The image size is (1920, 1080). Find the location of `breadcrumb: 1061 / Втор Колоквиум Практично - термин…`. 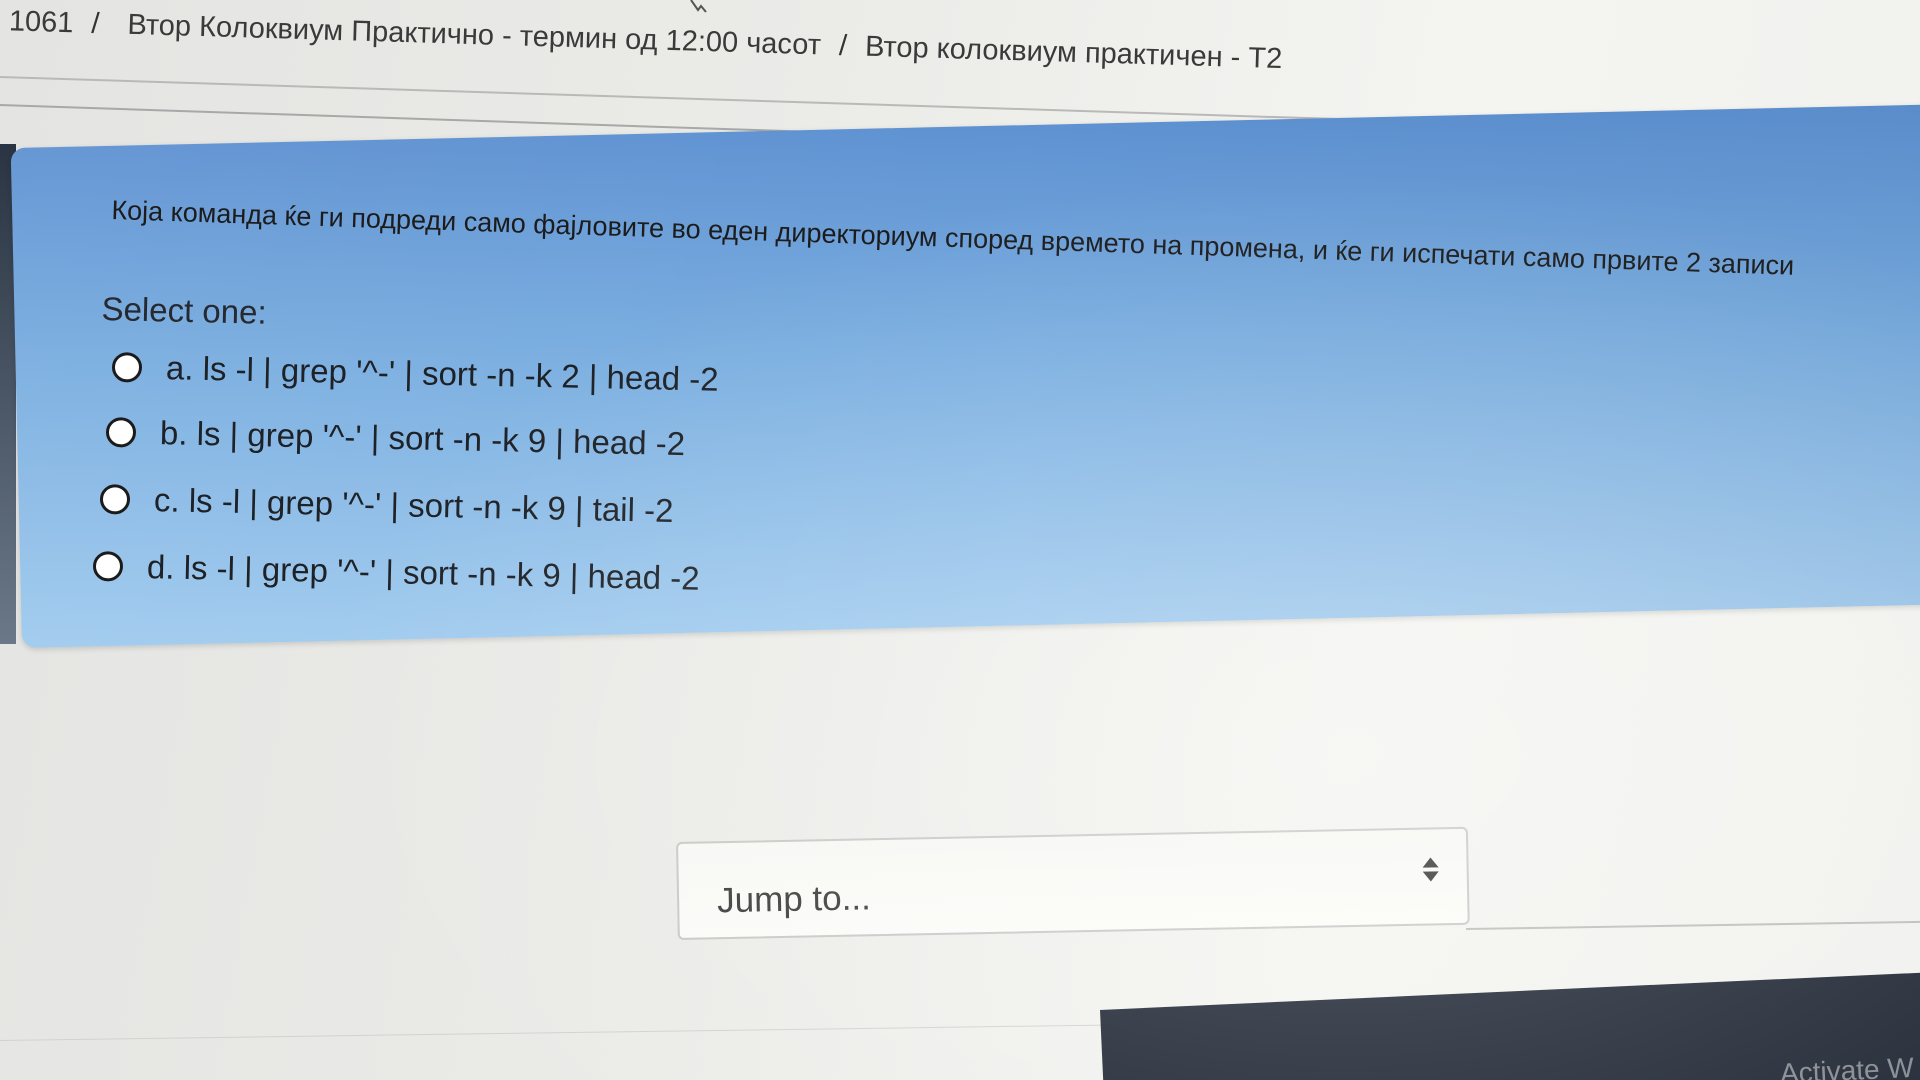

breadcrumb: 1061 / Втор Колоквиум Практично - термин… is located at coordinates (749, 50).